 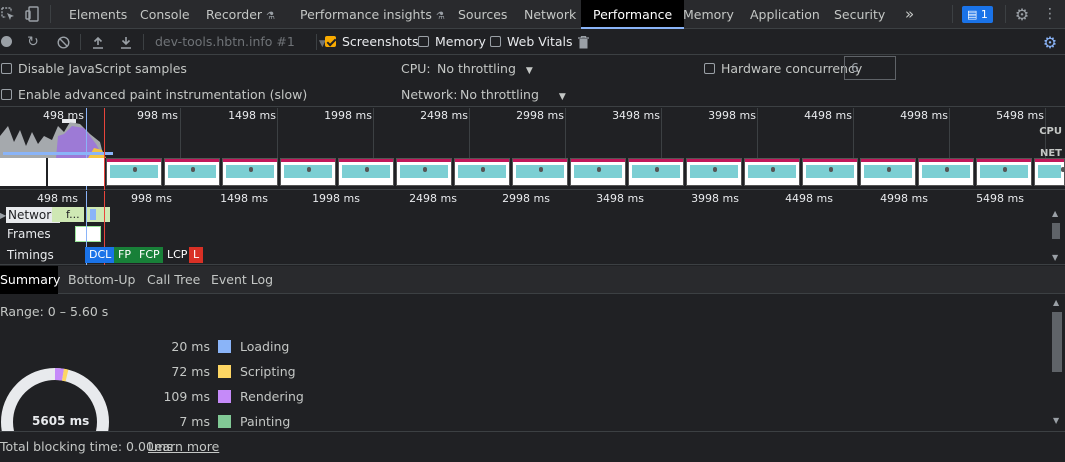 I want to click on webvitals-checkbox: Web Vitals, so click(x=531, y=42).